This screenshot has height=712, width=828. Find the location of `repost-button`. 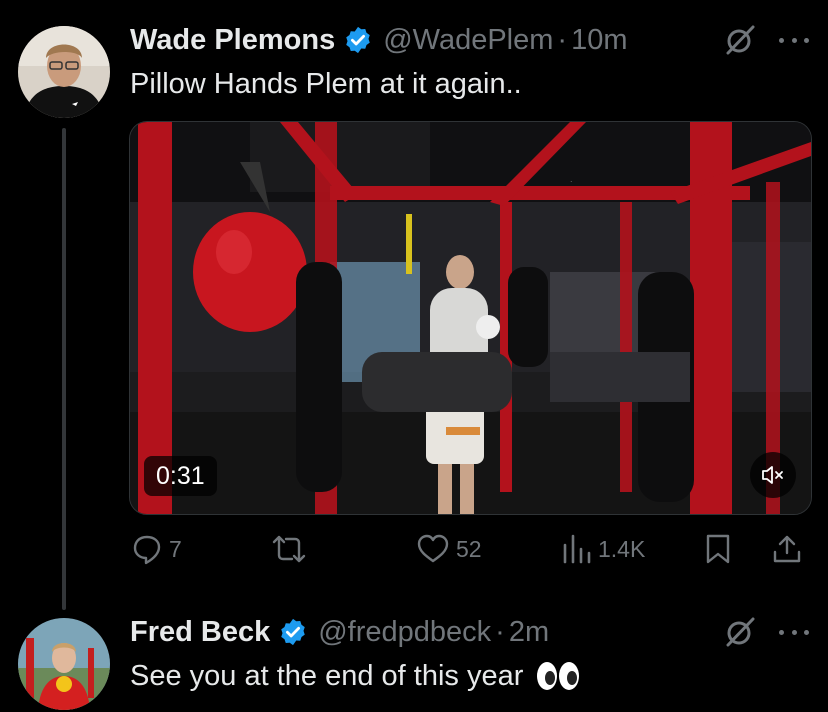

repost-button is located at coordinates (292, 549).